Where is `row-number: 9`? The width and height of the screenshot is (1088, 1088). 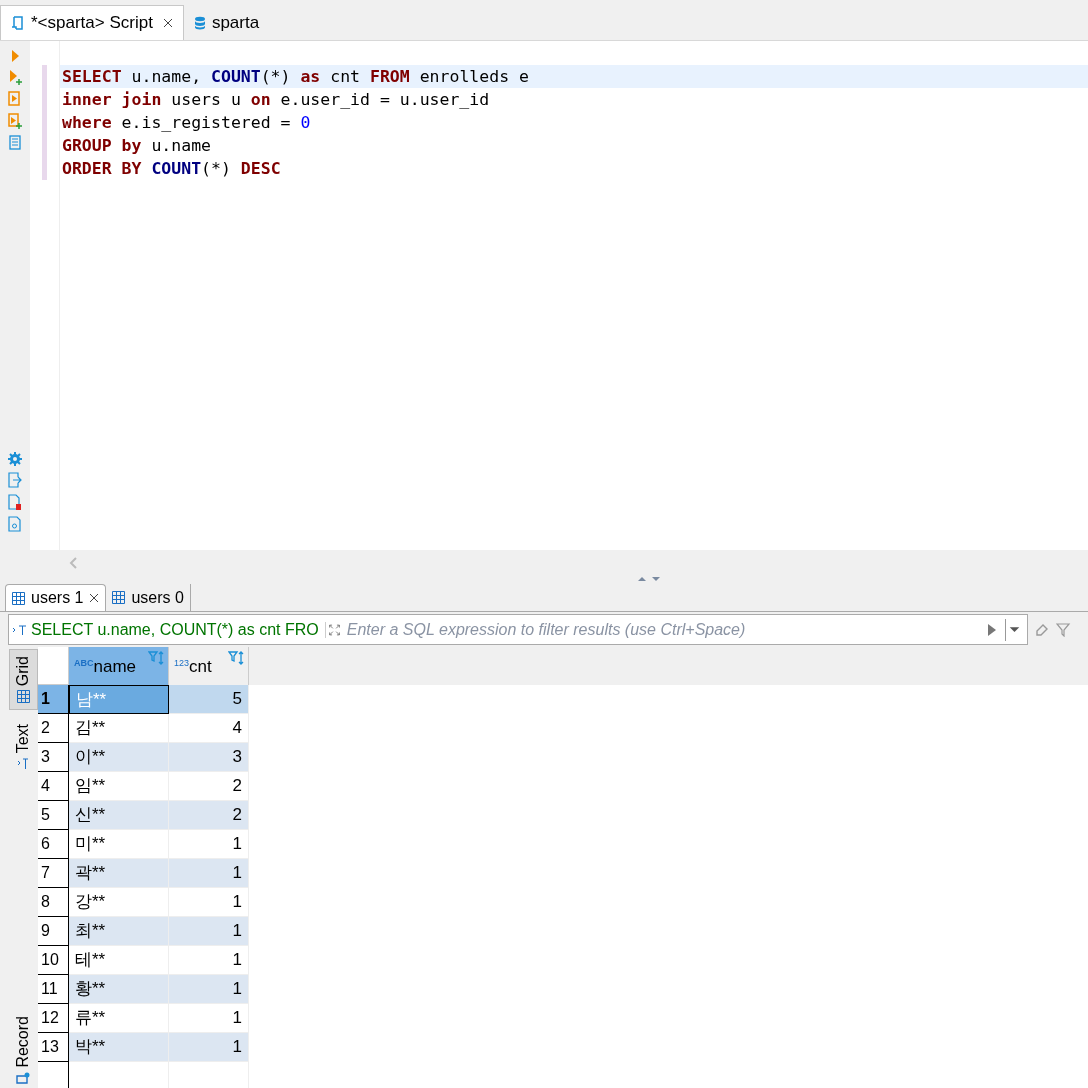
row-number: 9 is located at coordinates (53, 931).